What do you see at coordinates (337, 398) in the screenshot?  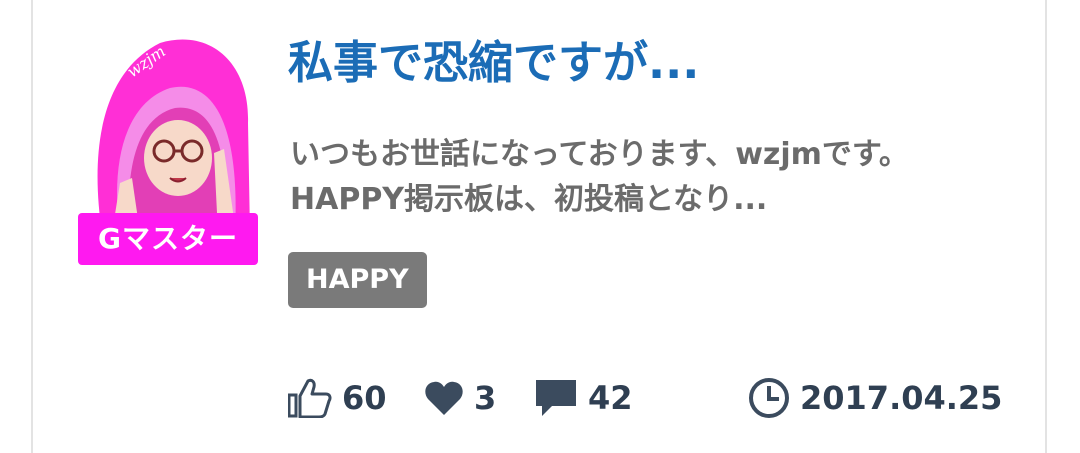 I see `like-stat: 60` at bounding box center [337, 398].